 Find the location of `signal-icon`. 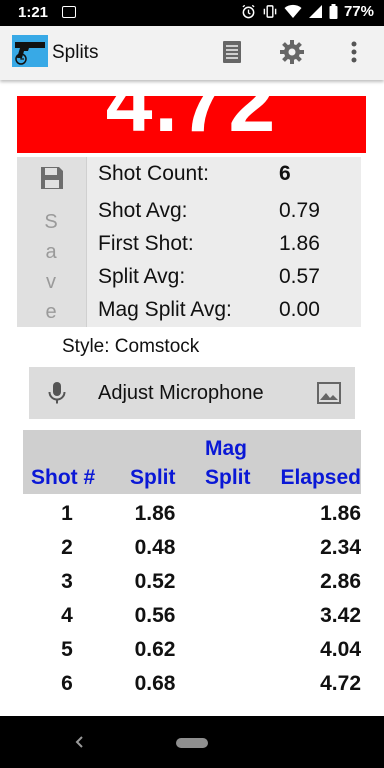

signal-icon is located at coordinates (315, 11).